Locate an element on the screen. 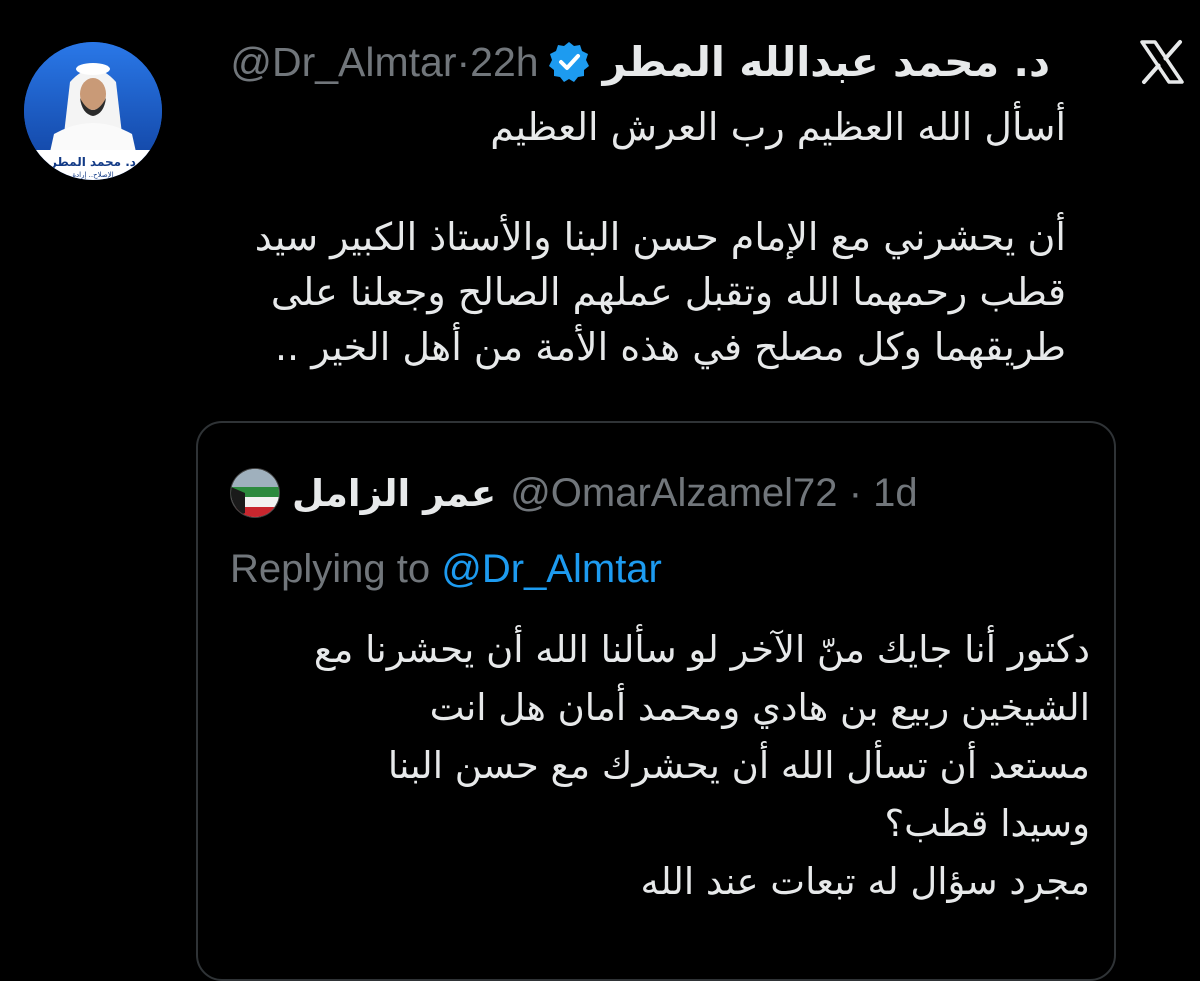 This screenshot has width=1200, height=981. quoted-author-name: عمر الزامل is located at coordinates (394, 493).